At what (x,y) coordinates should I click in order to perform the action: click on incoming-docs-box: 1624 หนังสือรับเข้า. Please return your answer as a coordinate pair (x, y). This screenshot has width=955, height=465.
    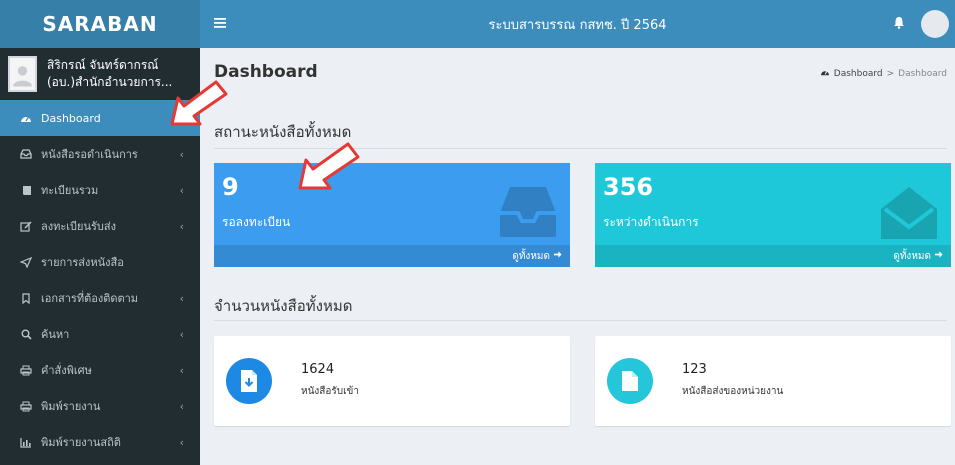
    Looking at the image, I should click on (392, 381).